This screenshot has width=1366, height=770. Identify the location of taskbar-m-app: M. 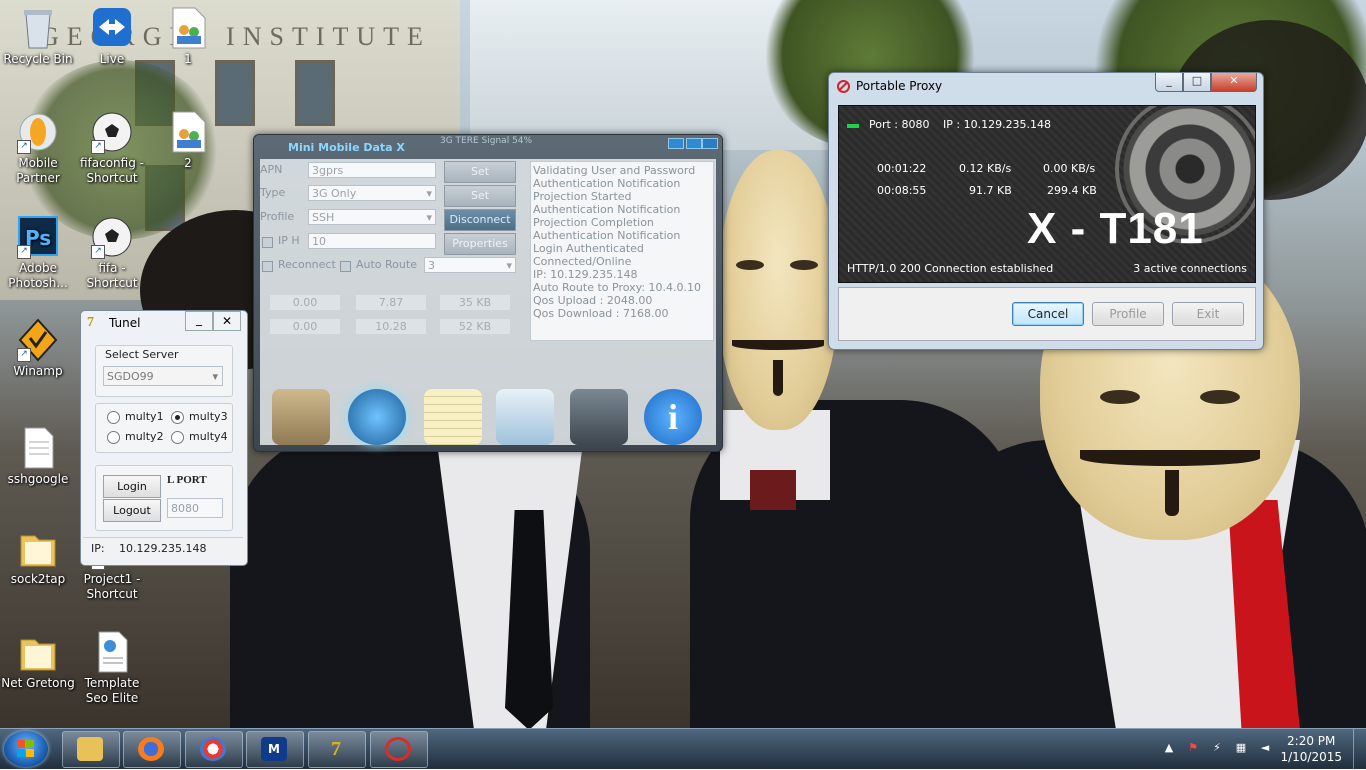
(275, 749).